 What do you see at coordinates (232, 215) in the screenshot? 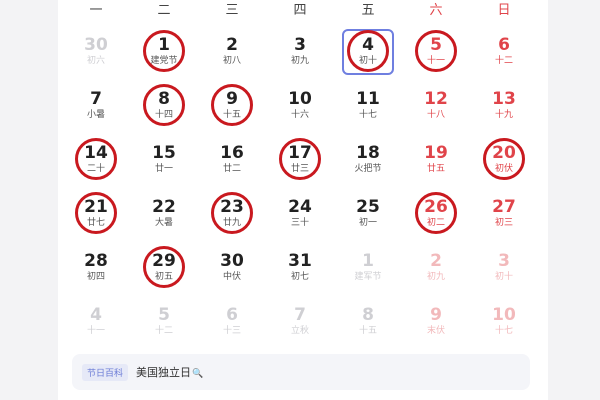
I see `calendar-day: 23 廿九` at bounding box center [232, 215].